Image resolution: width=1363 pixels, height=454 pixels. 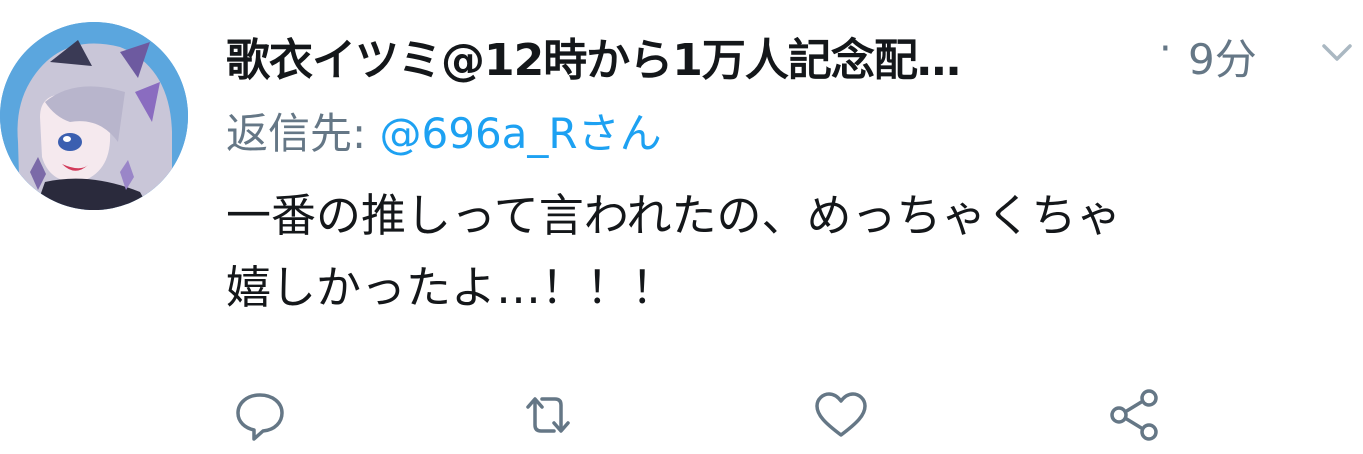 I want to click on tweet-text-line: 一番の推しって言われたの、めっちゃくちゃ, so click(x=674, y=215).